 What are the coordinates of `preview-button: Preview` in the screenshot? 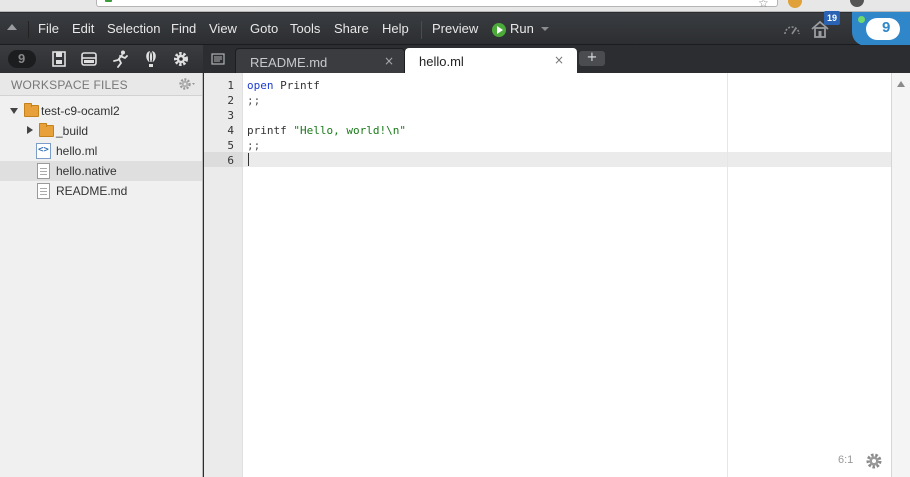 It's located at (455, 28).